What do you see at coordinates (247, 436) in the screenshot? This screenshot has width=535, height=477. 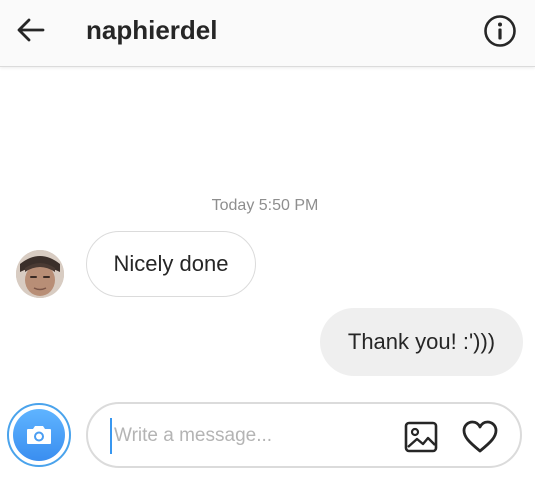 I see `message-input` at bounding box center [247, 436].